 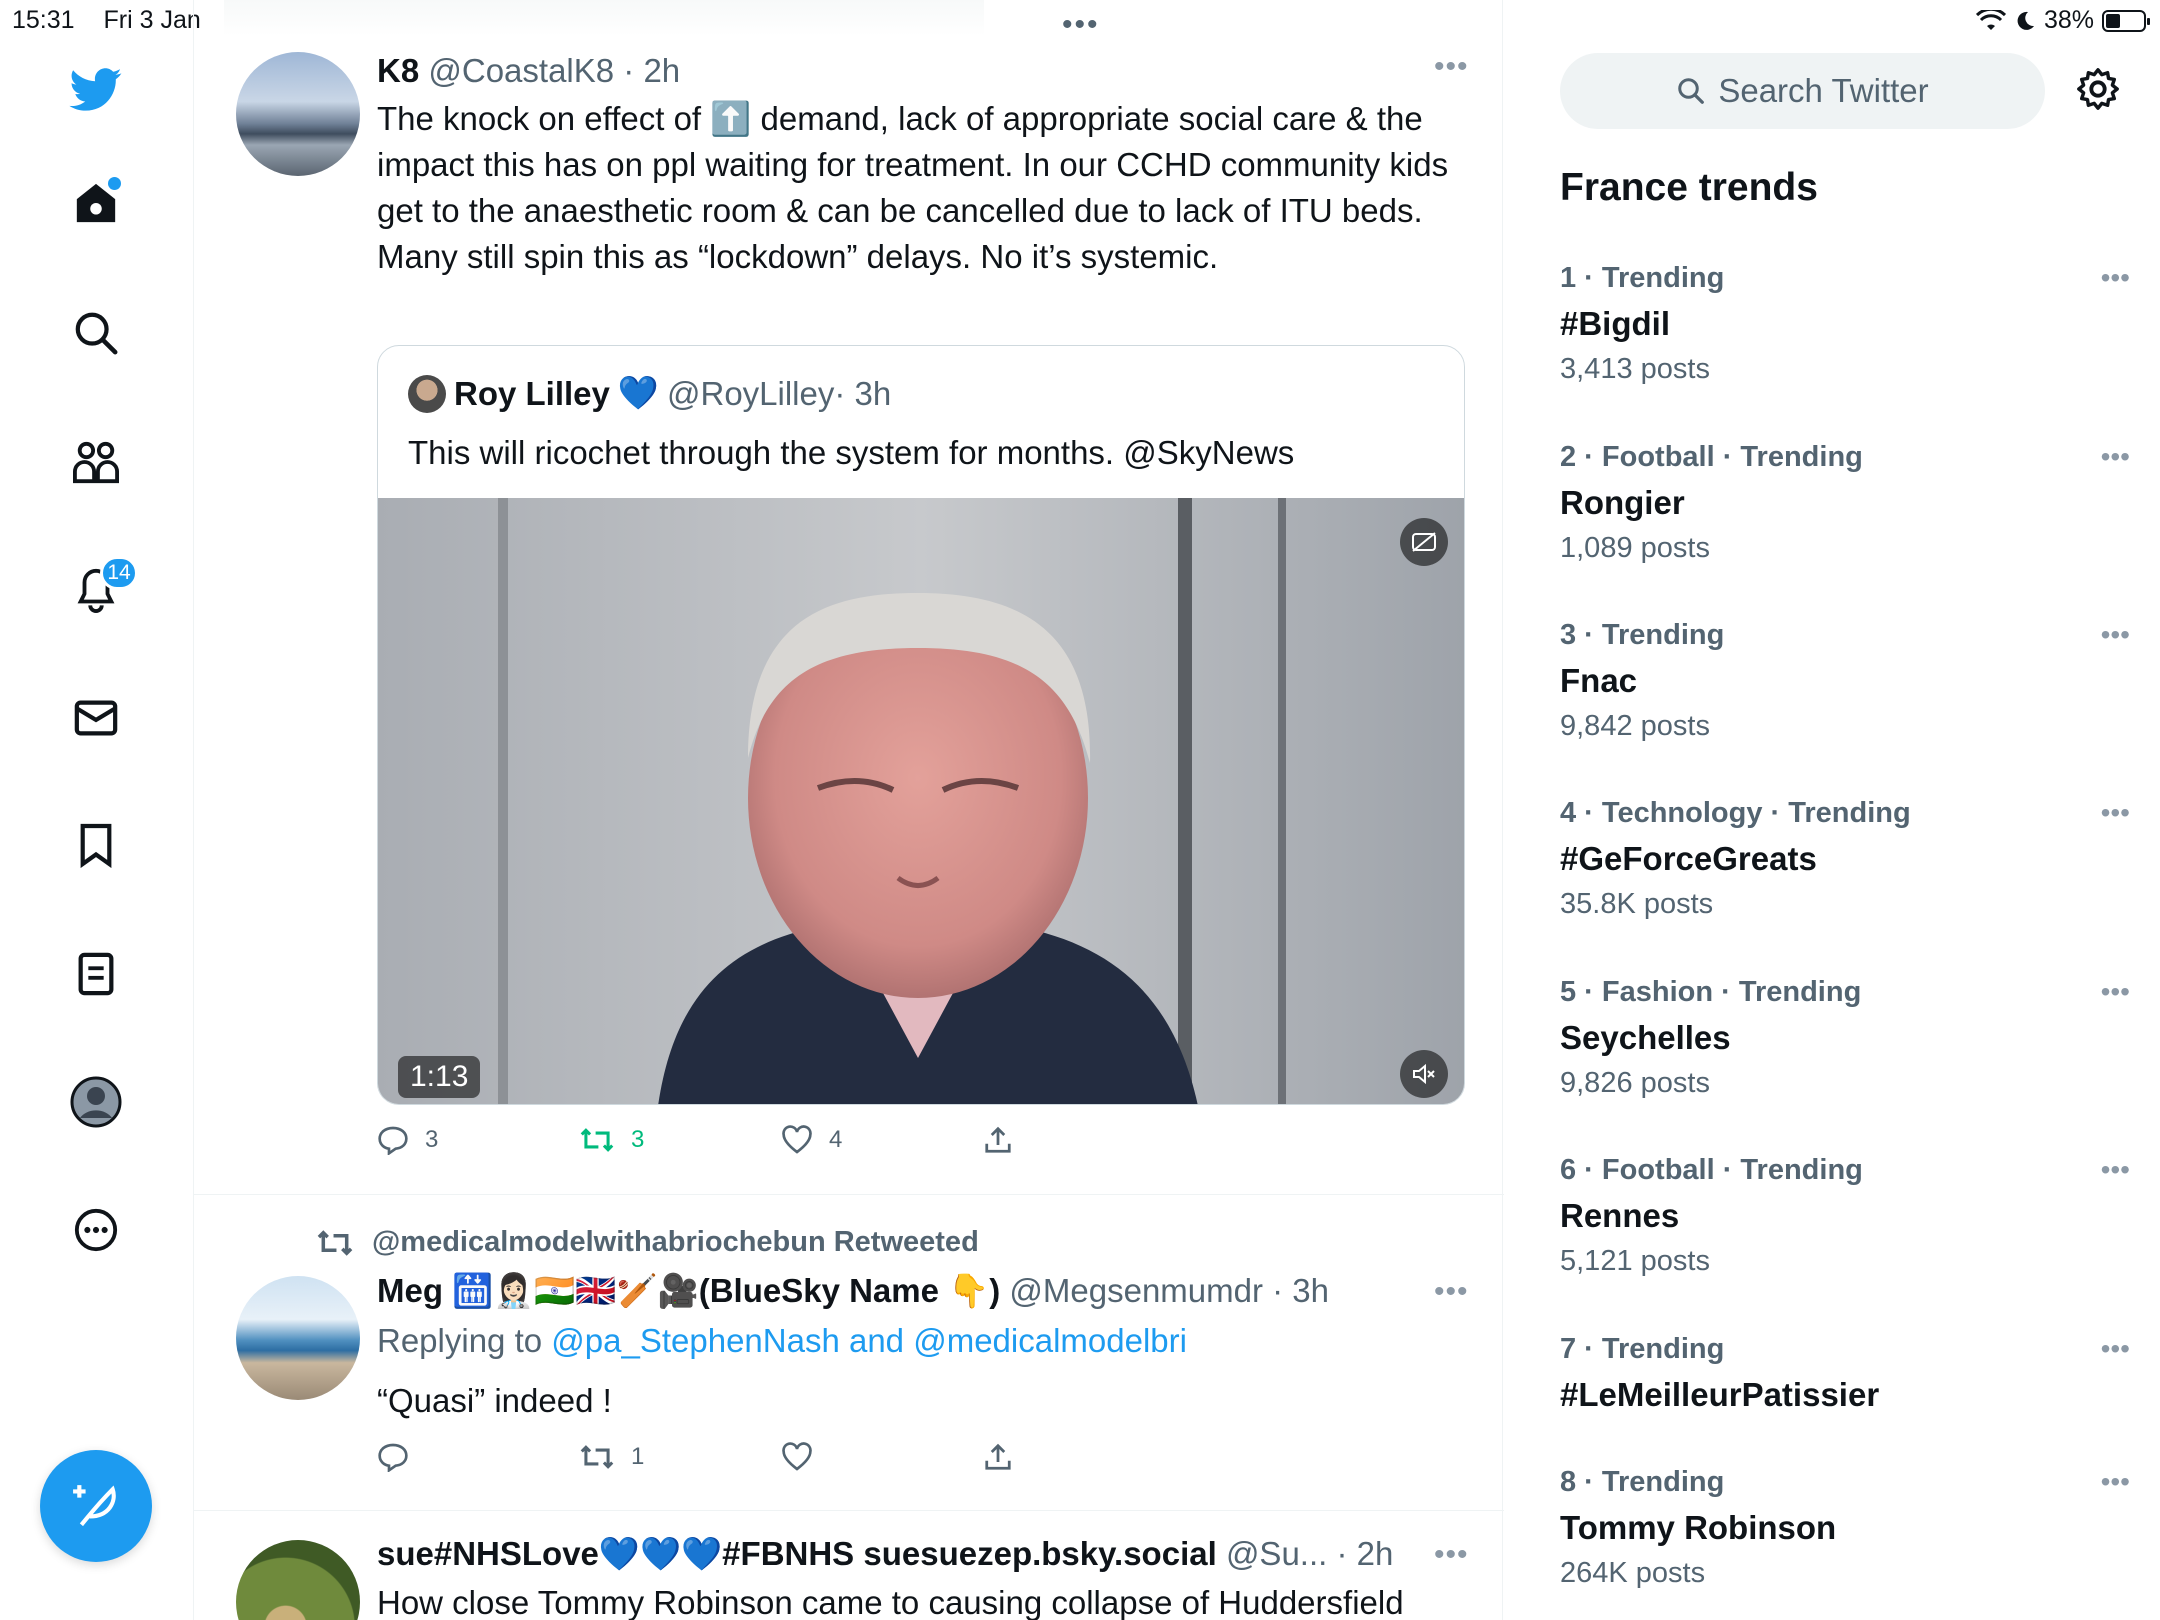 I want to click on bookmarks-icon, so click(x=96, y=845).